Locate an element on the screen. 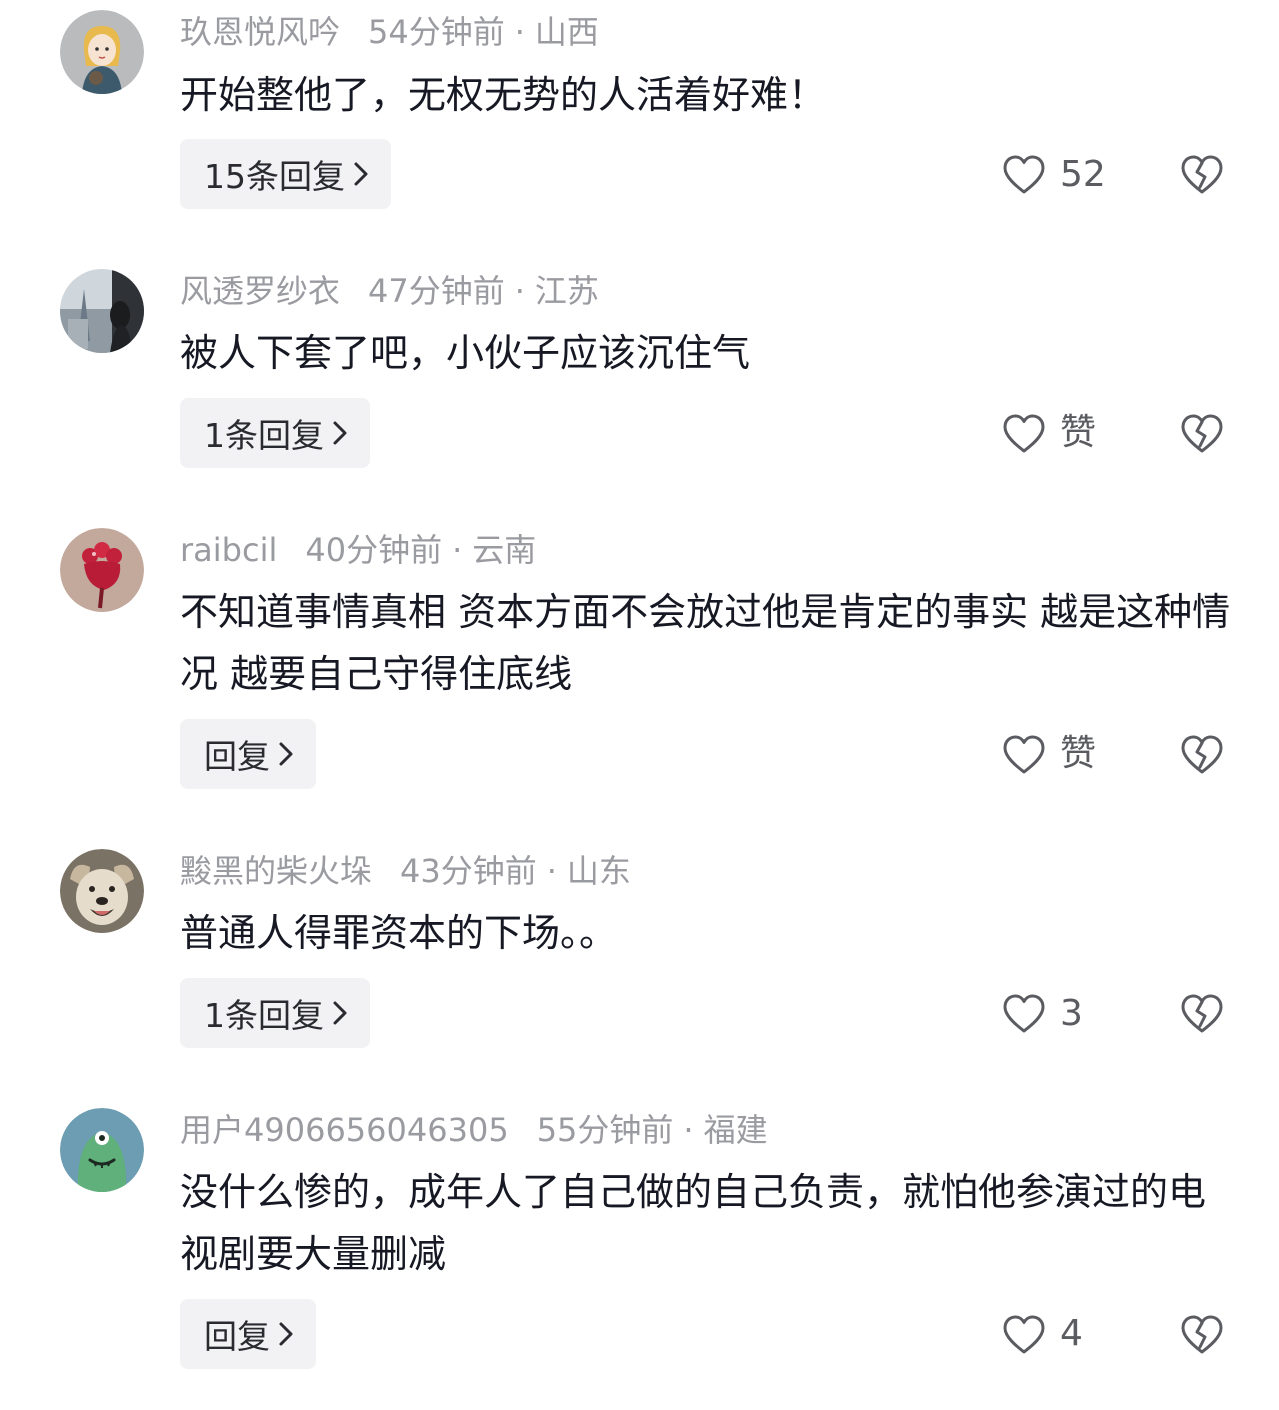 The height and width of the screenshot is (1410, 1279). timestamp: 43分钟前 is located at coordinates (468, 871).